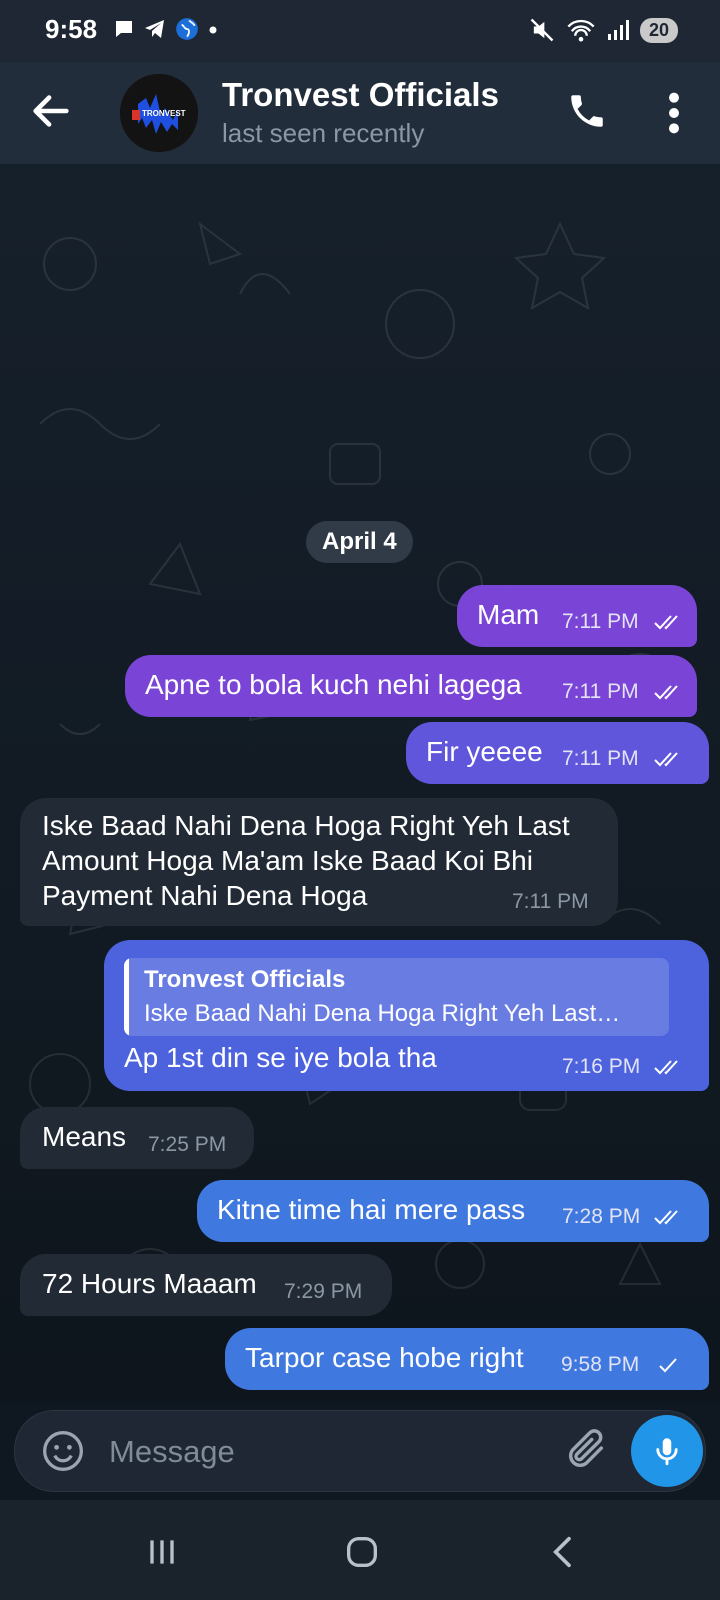 The width and height of the screenshot is (720, 1600). What do you see at coordinates (245, 979) in the screenshot?
I see `reply-sender: Tronvest Officials` at bounding box center [245, 979].